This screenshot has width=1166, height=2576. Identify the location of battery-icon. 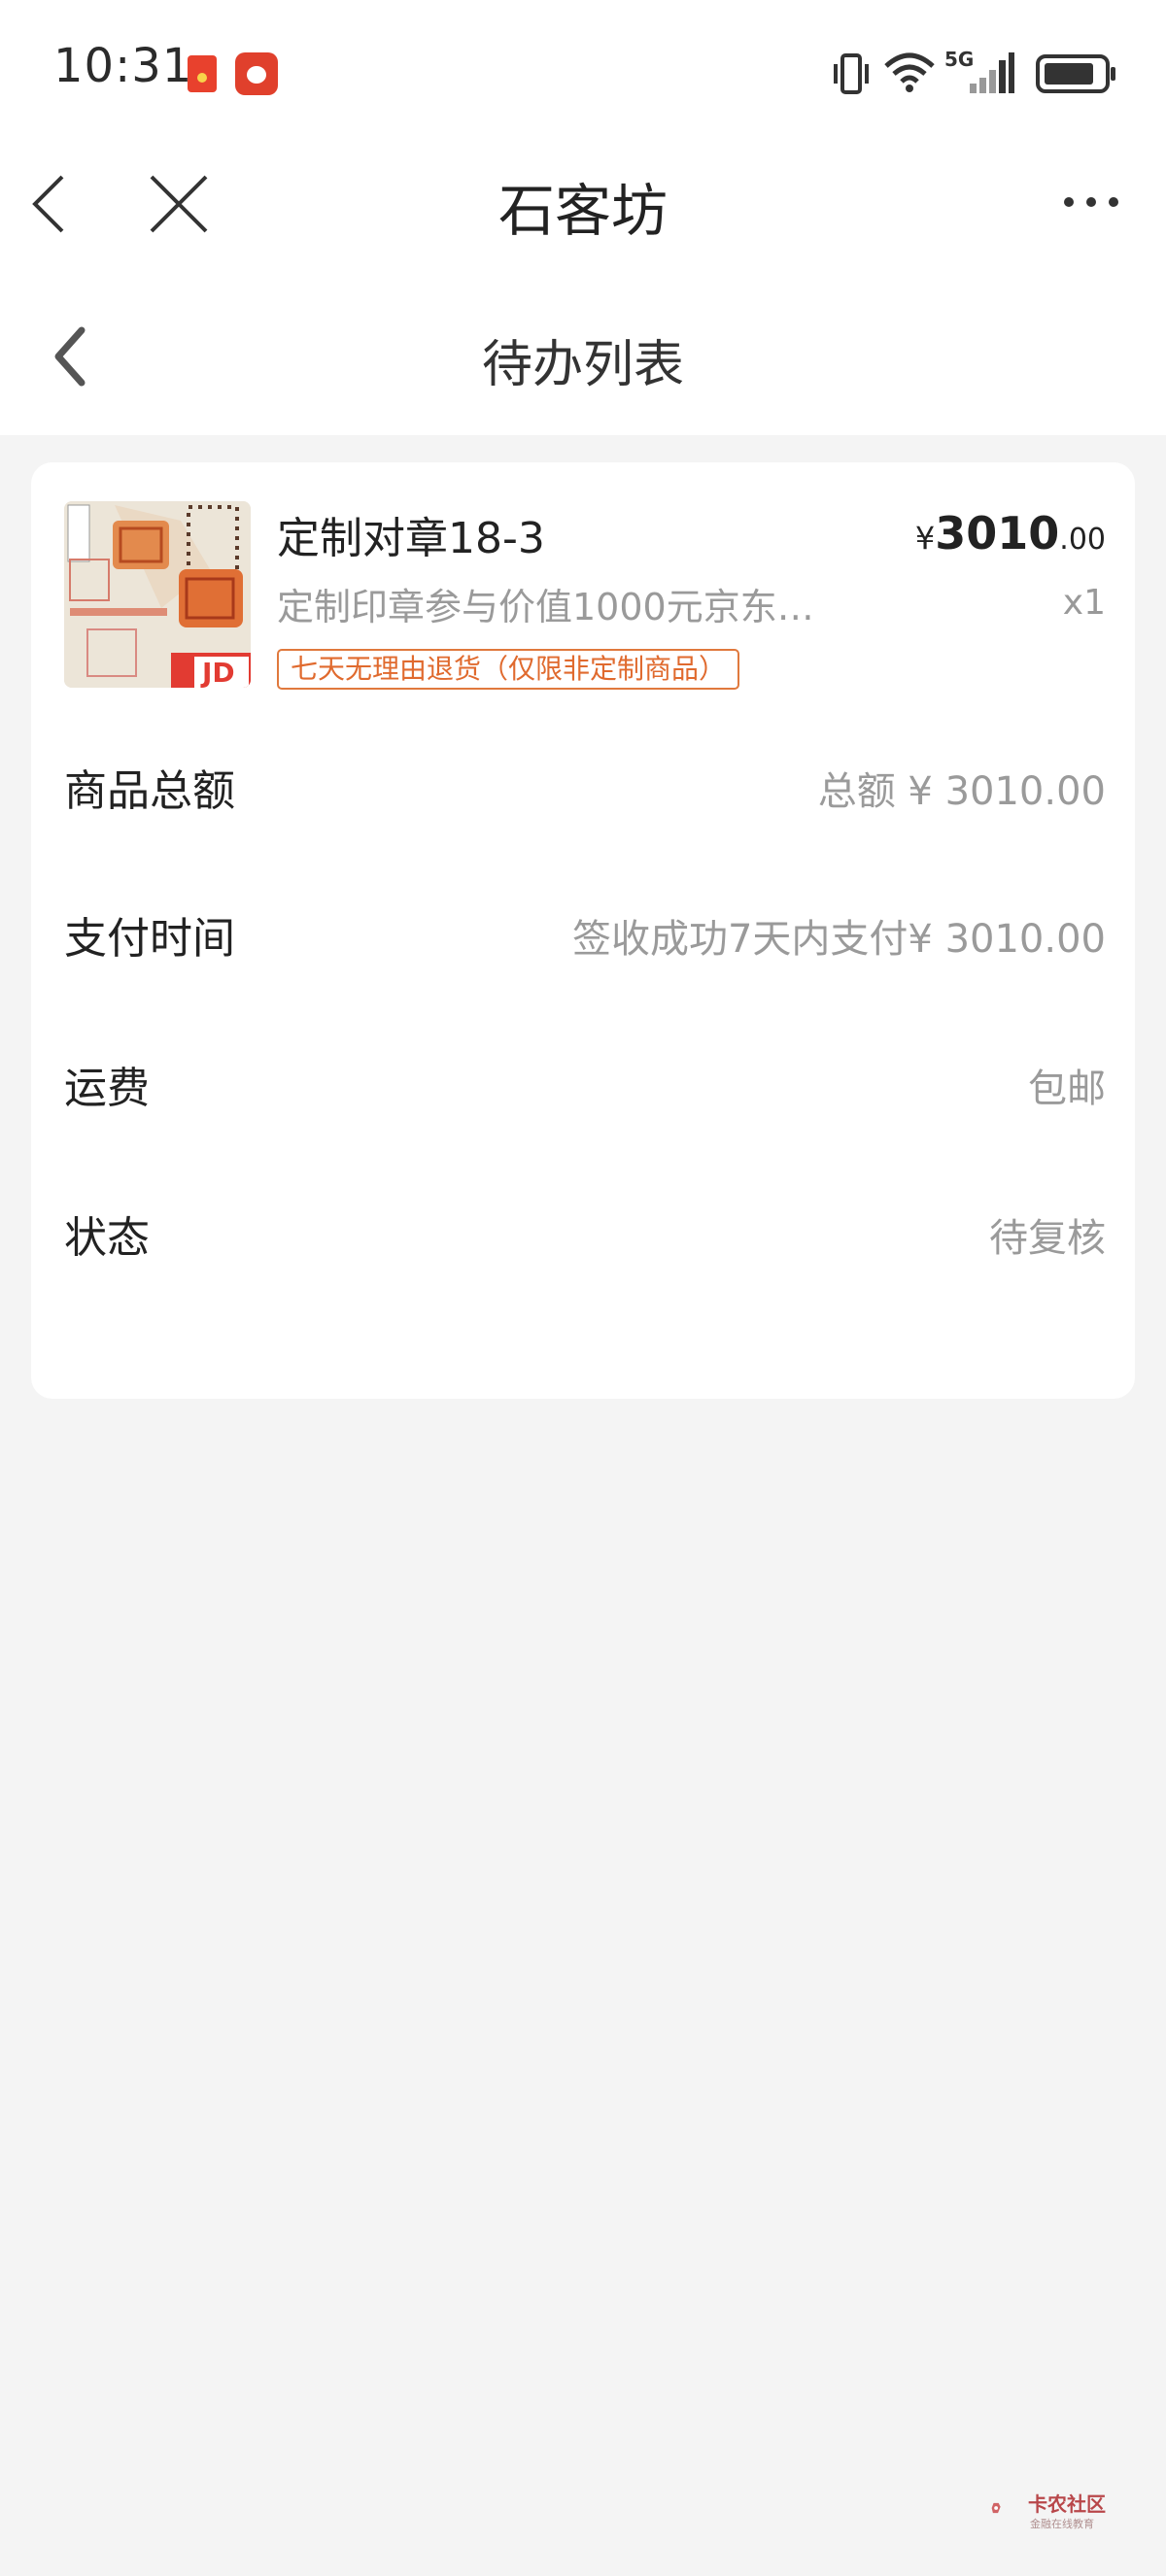
(1075, 73).